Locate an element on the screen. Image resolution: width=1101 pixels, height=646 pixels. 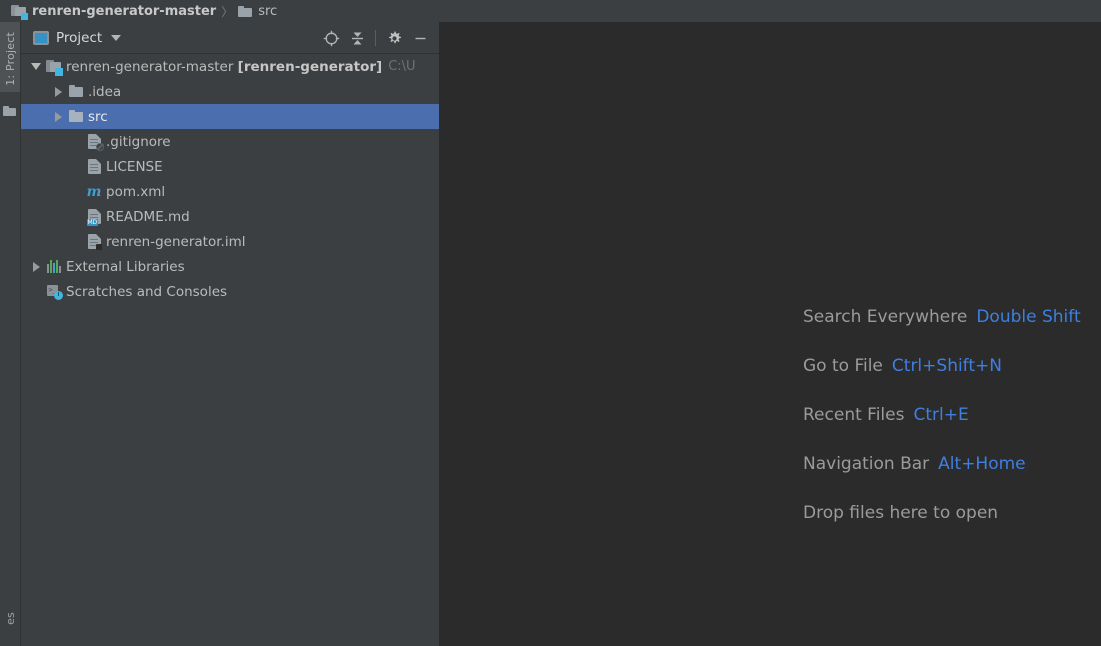
collapse-all-button is located at coordinates (357, 38).